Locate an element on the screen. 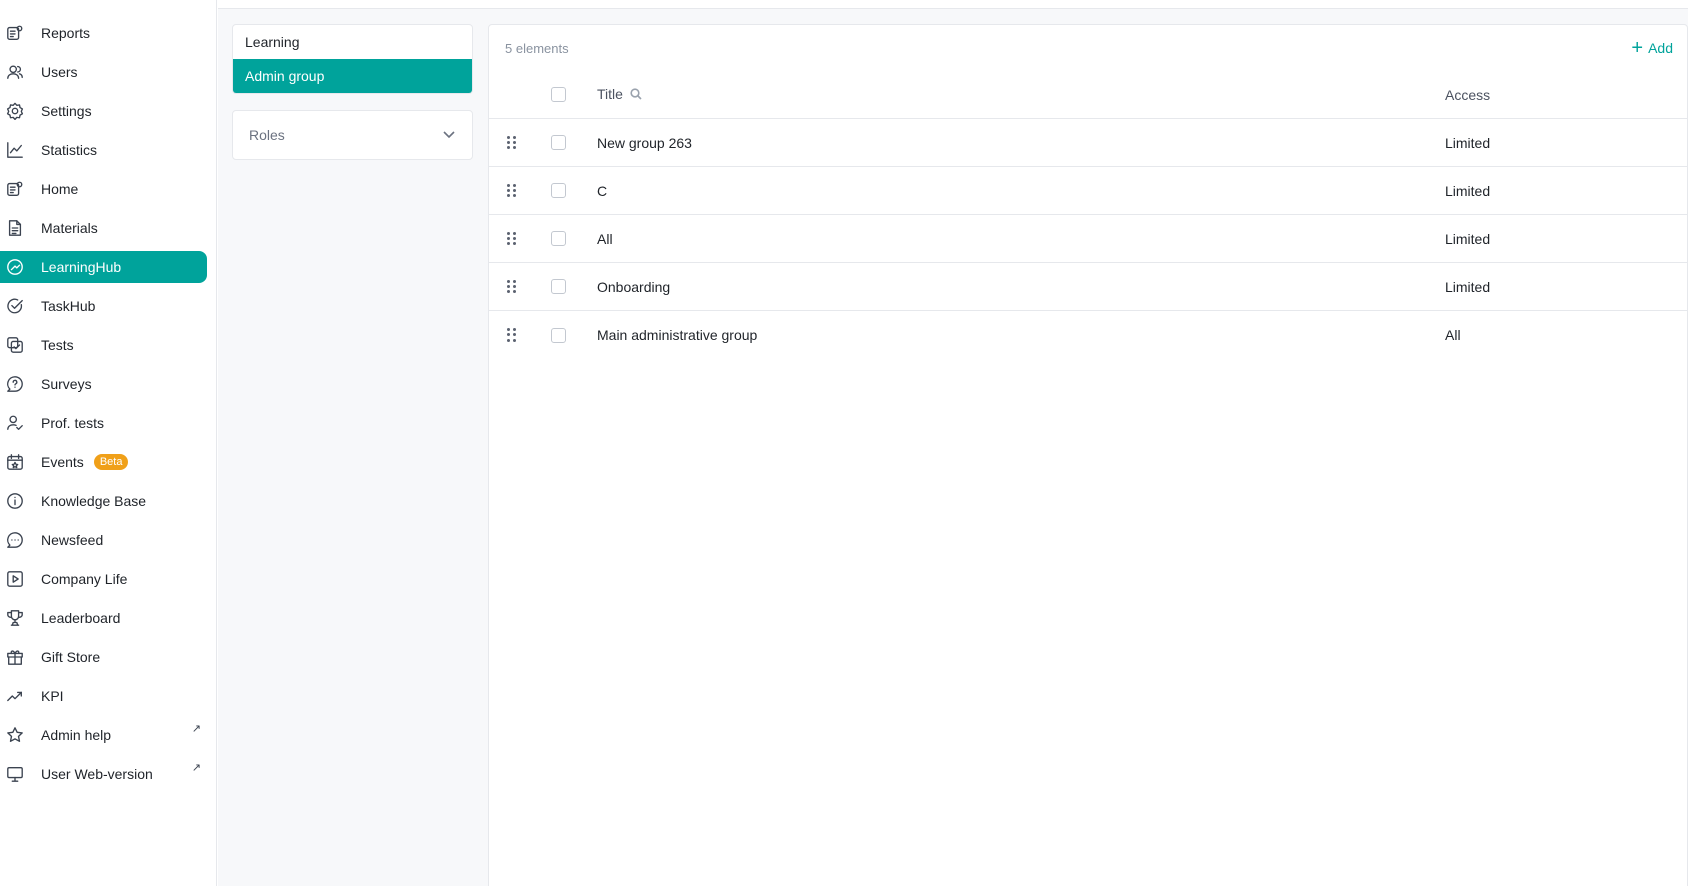 Image resolution: width=1688 pixels, height=886 pixels. groups-panel: Learning Admin group Roles is located at coordinates (352, 92).